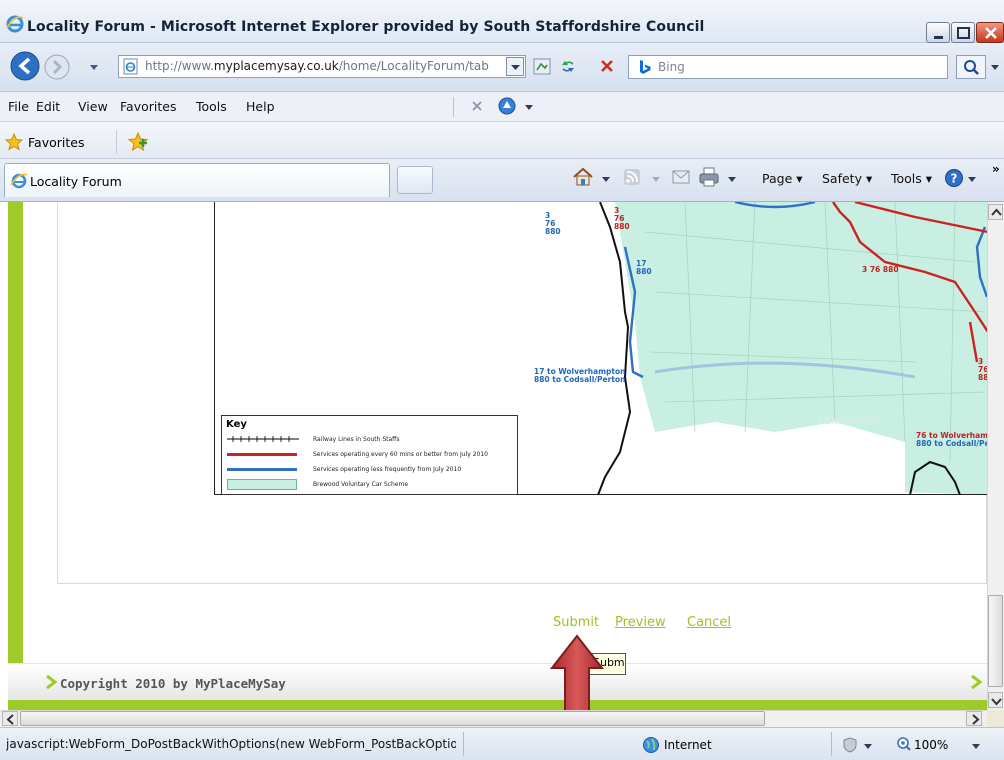 The image size is (1004, 760). What do you see at coordinates (995, 67) in the screenshot?
I see `search-options-dropdown-icon` at bounding box center [995, 67].